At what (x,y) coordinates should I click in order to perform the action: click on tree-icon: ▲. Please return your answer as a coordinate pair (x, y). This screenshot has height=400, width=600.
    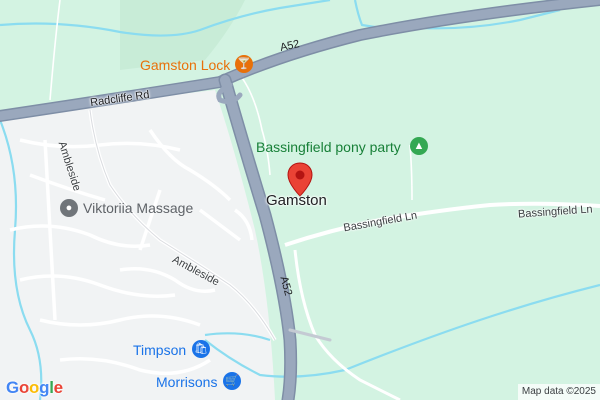
    Looking at the image, I should click on (419, 146).